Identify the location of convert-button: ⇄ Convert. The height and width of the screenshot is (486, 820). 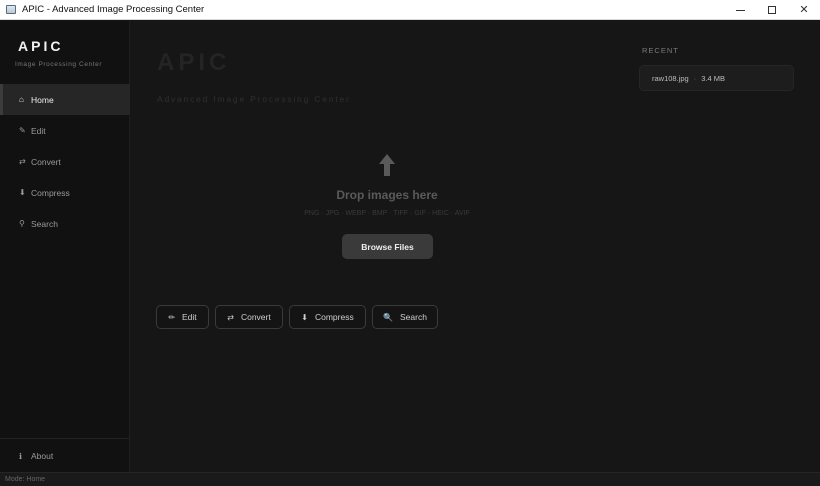
(249, 317).